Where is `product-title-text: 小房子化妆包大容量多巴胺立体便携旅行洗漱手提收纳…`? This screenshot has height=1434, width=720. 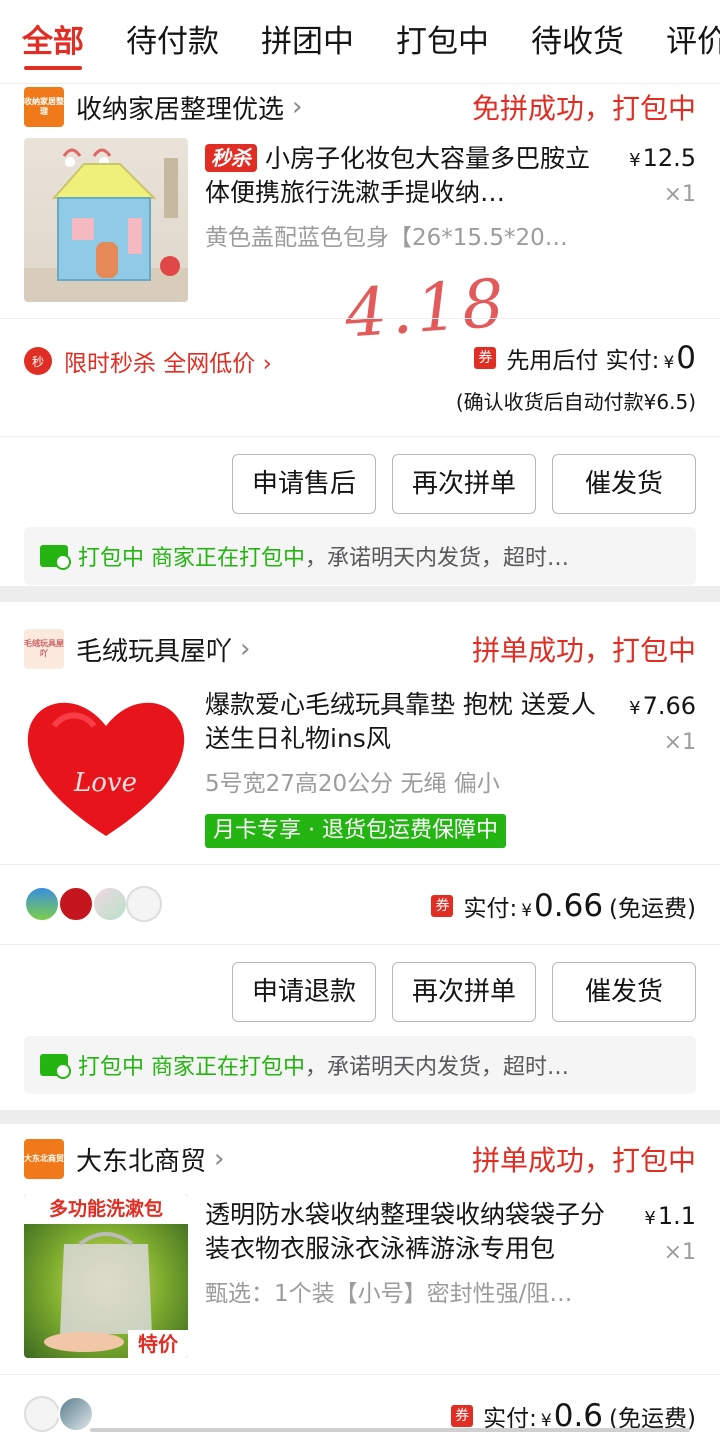 product-title-text: 小房子化妆包大容量多巴胺立体便携旅行洗漱手提收纳… is located at coordinates (398, 175).